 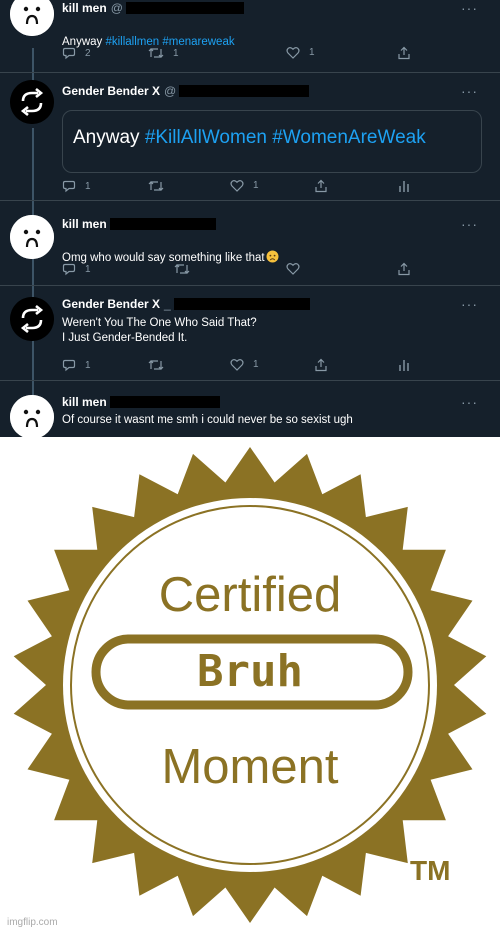 What do you see at coordinates (88, 53) in the screenshot?
I see `reply-count: 2` at bounding box center [88, 53].